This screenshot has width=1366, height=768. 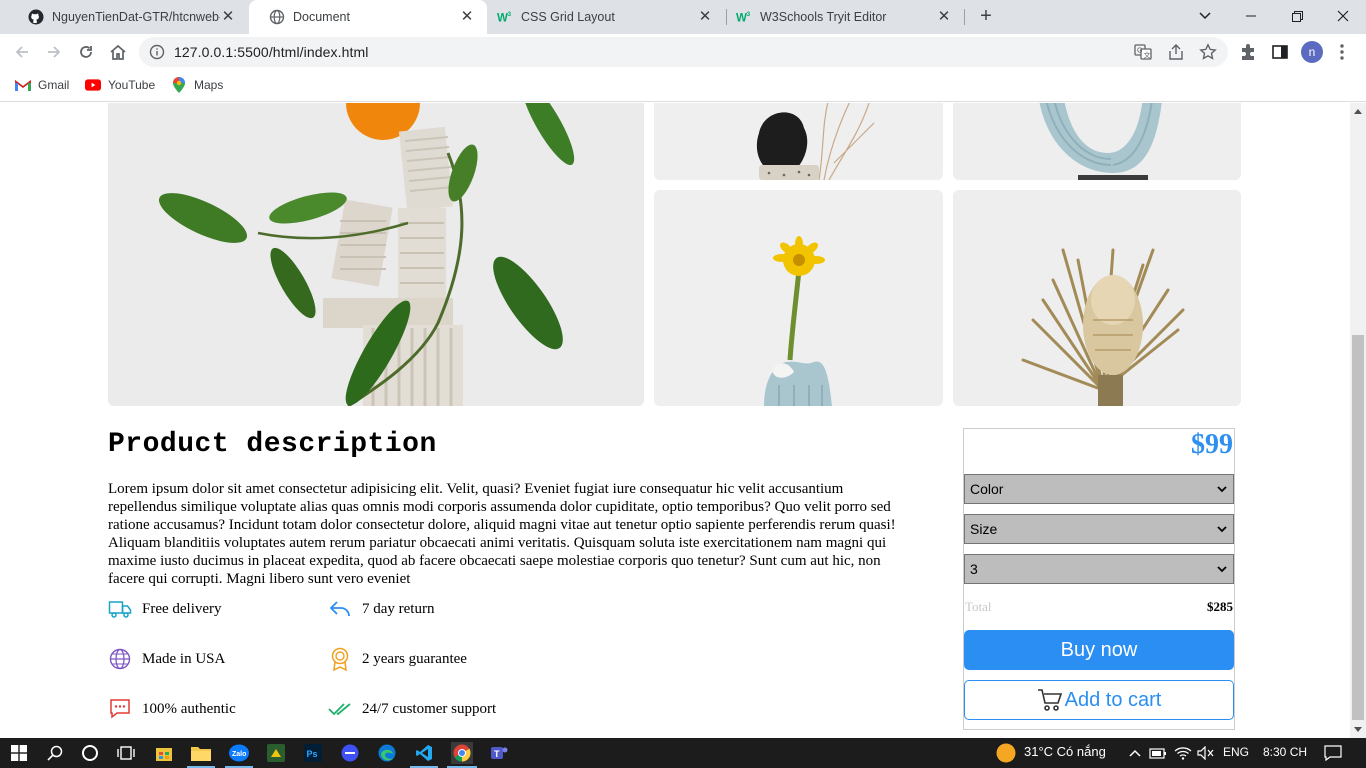 I want to click on wifi-icon, so click(x=1183, y=753).